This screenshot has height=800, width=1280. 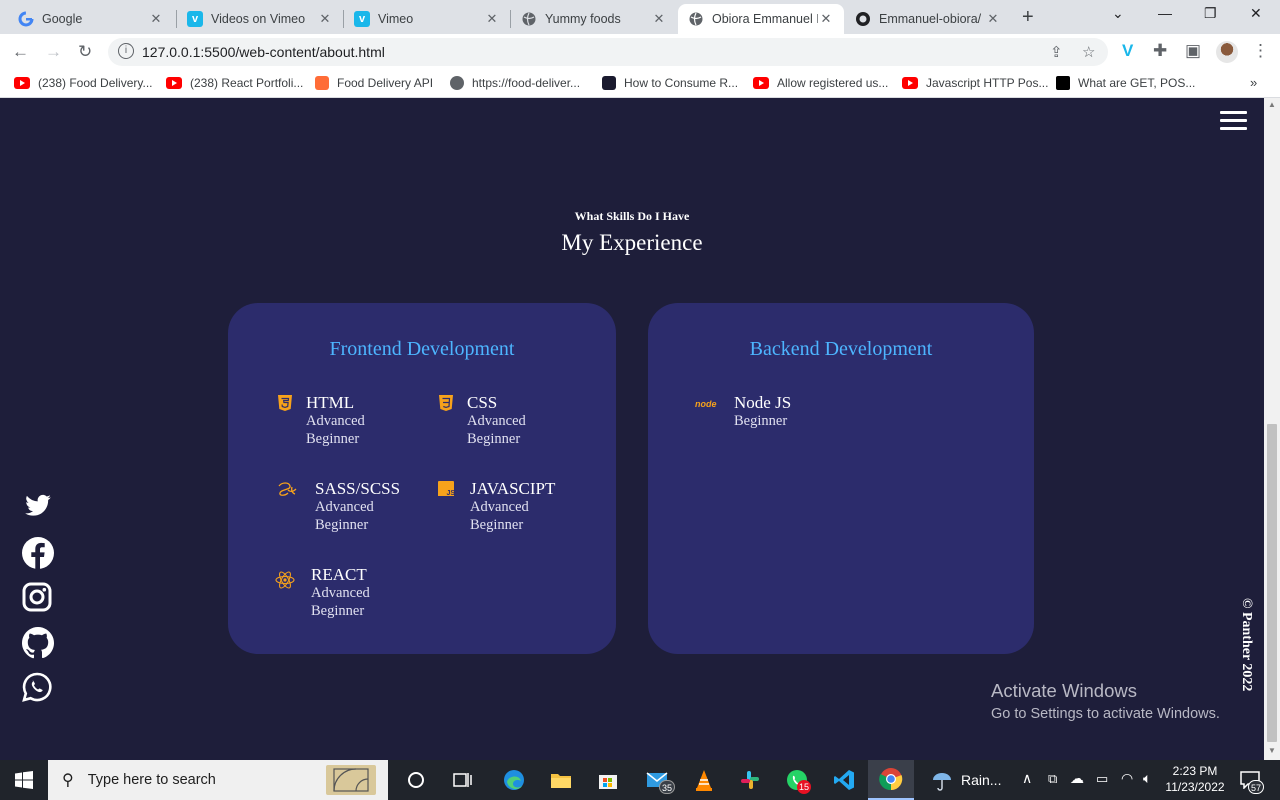 What do you see at coordinates (39, 509) in the screenshot?
I see `twitter-icon` at bounding box center [39, 509].